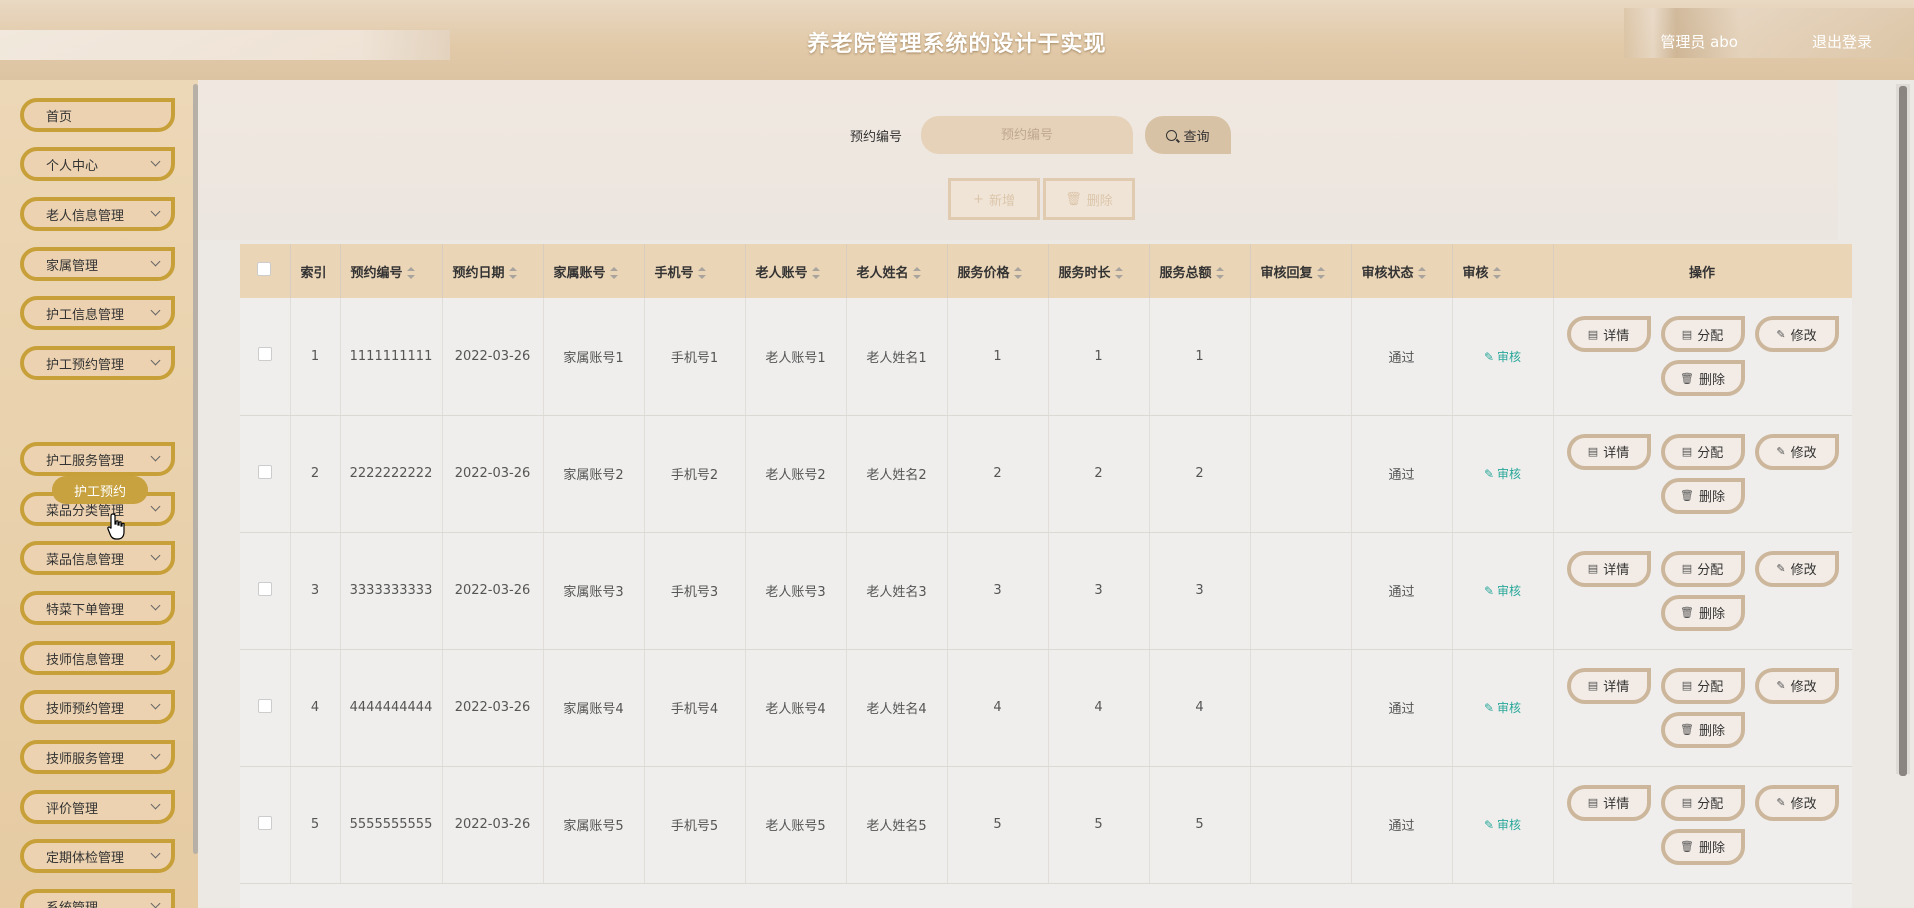 The image size is (1914, 908). Describe the element at coordinates (1842, 41) in the screenshot. I see `logout-link: 退出登录` at that location.